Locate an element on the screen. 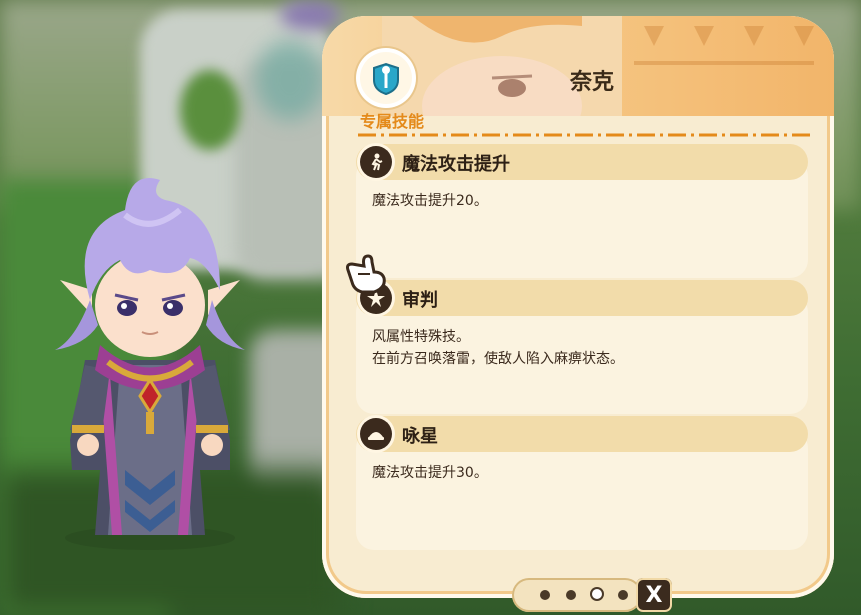  page-dot-active is located at coordinates (597, 594).